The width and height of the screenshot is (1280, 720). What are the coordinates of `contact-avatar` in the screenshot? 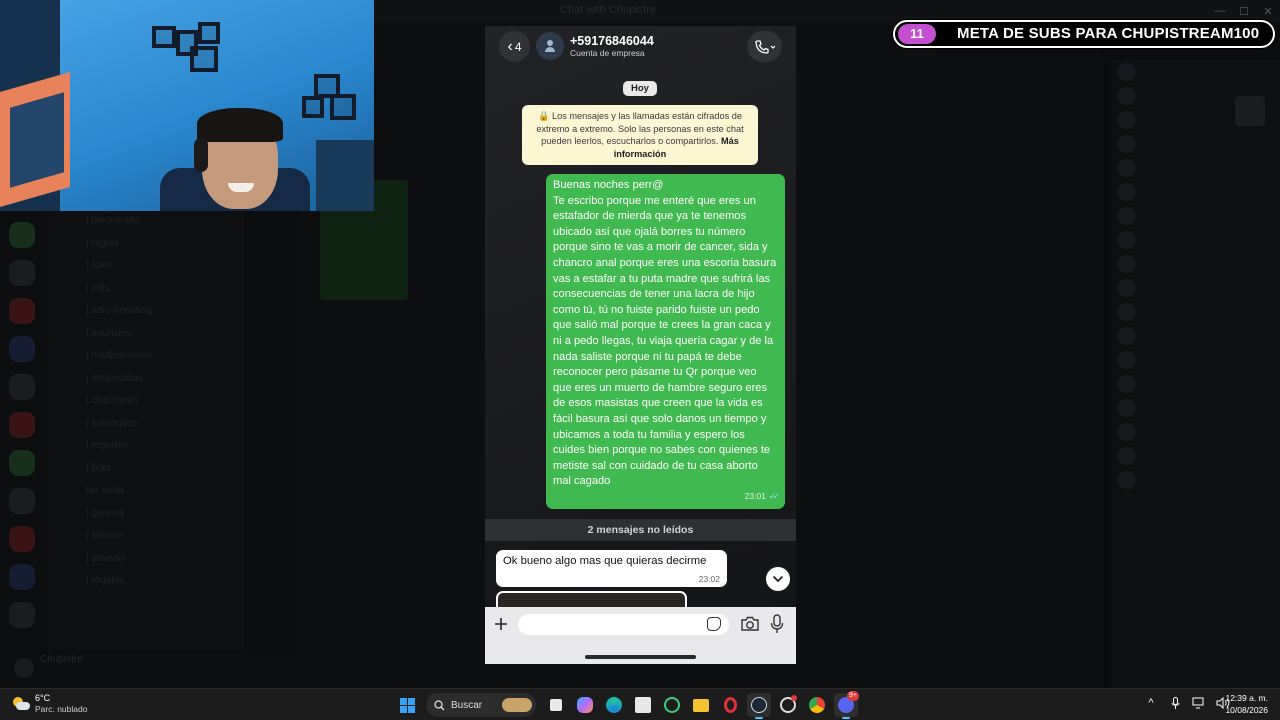 It's located at (550, 46).